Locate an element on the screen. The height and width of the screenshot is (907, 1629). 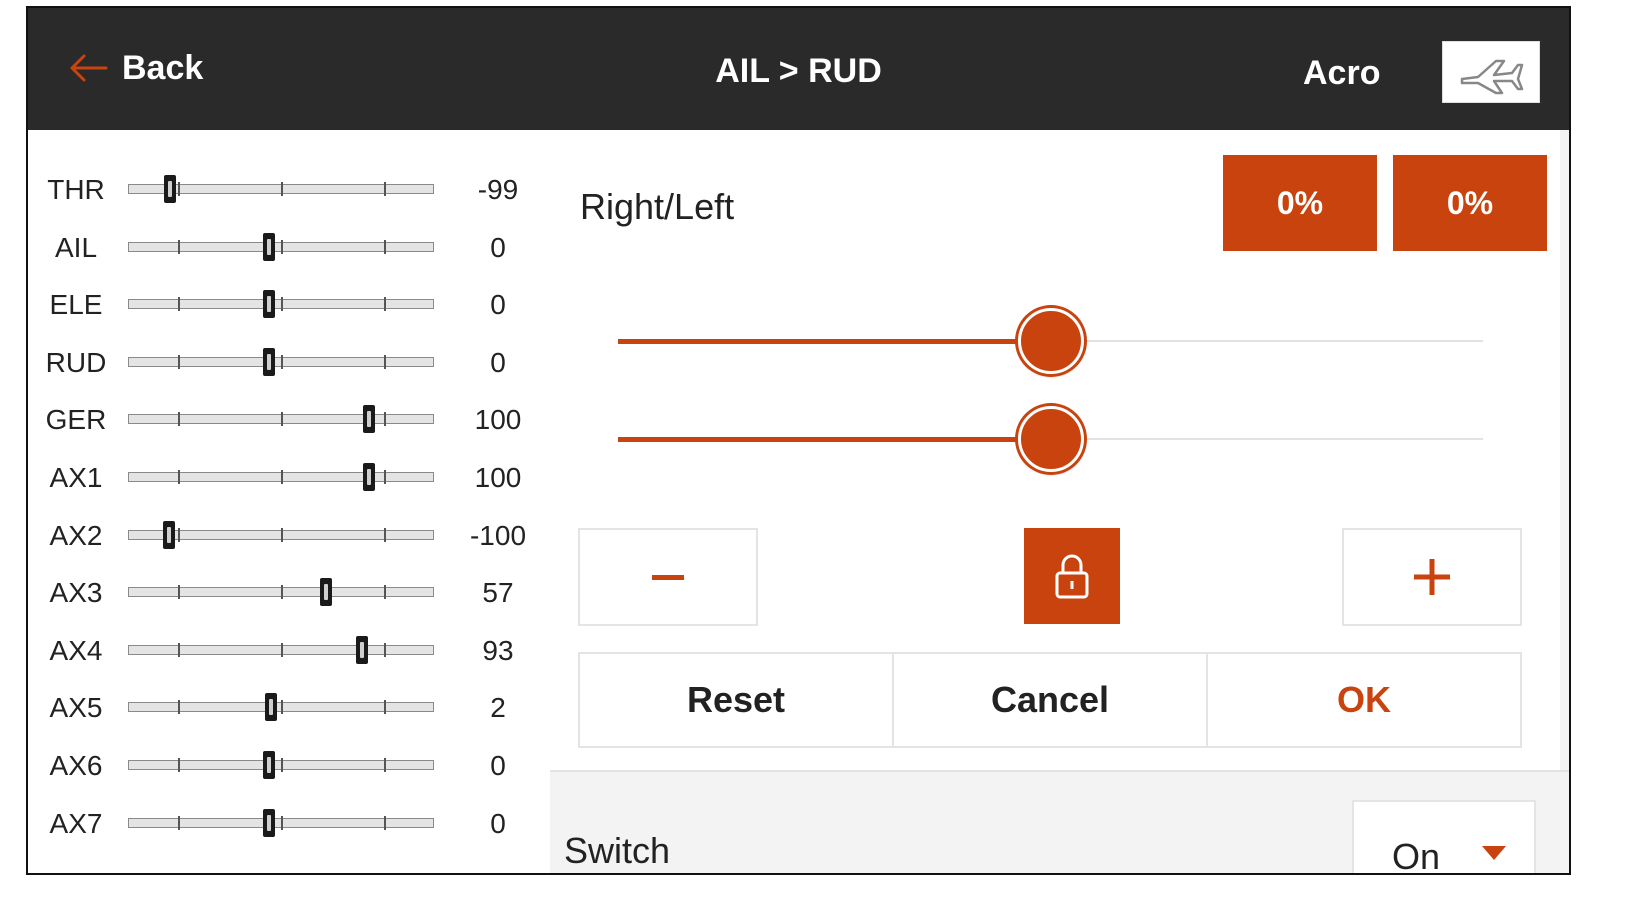
increase-button is located at coordinates (1432, 577).